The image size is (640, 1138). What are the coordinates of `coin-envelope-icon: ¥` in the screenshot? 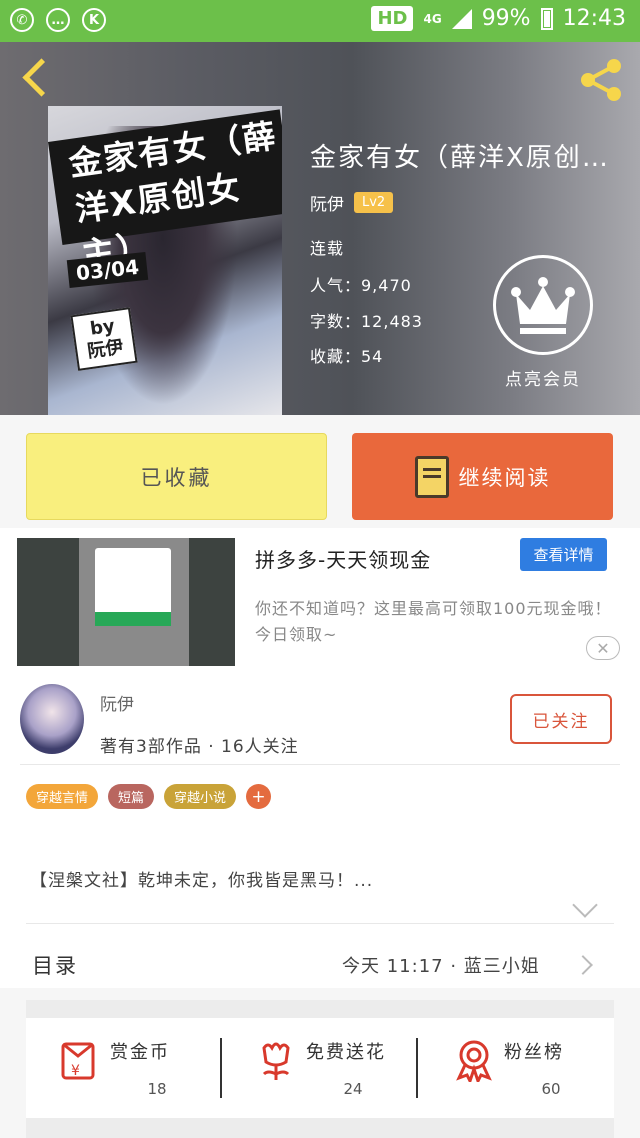 It's located at (78, 1061).